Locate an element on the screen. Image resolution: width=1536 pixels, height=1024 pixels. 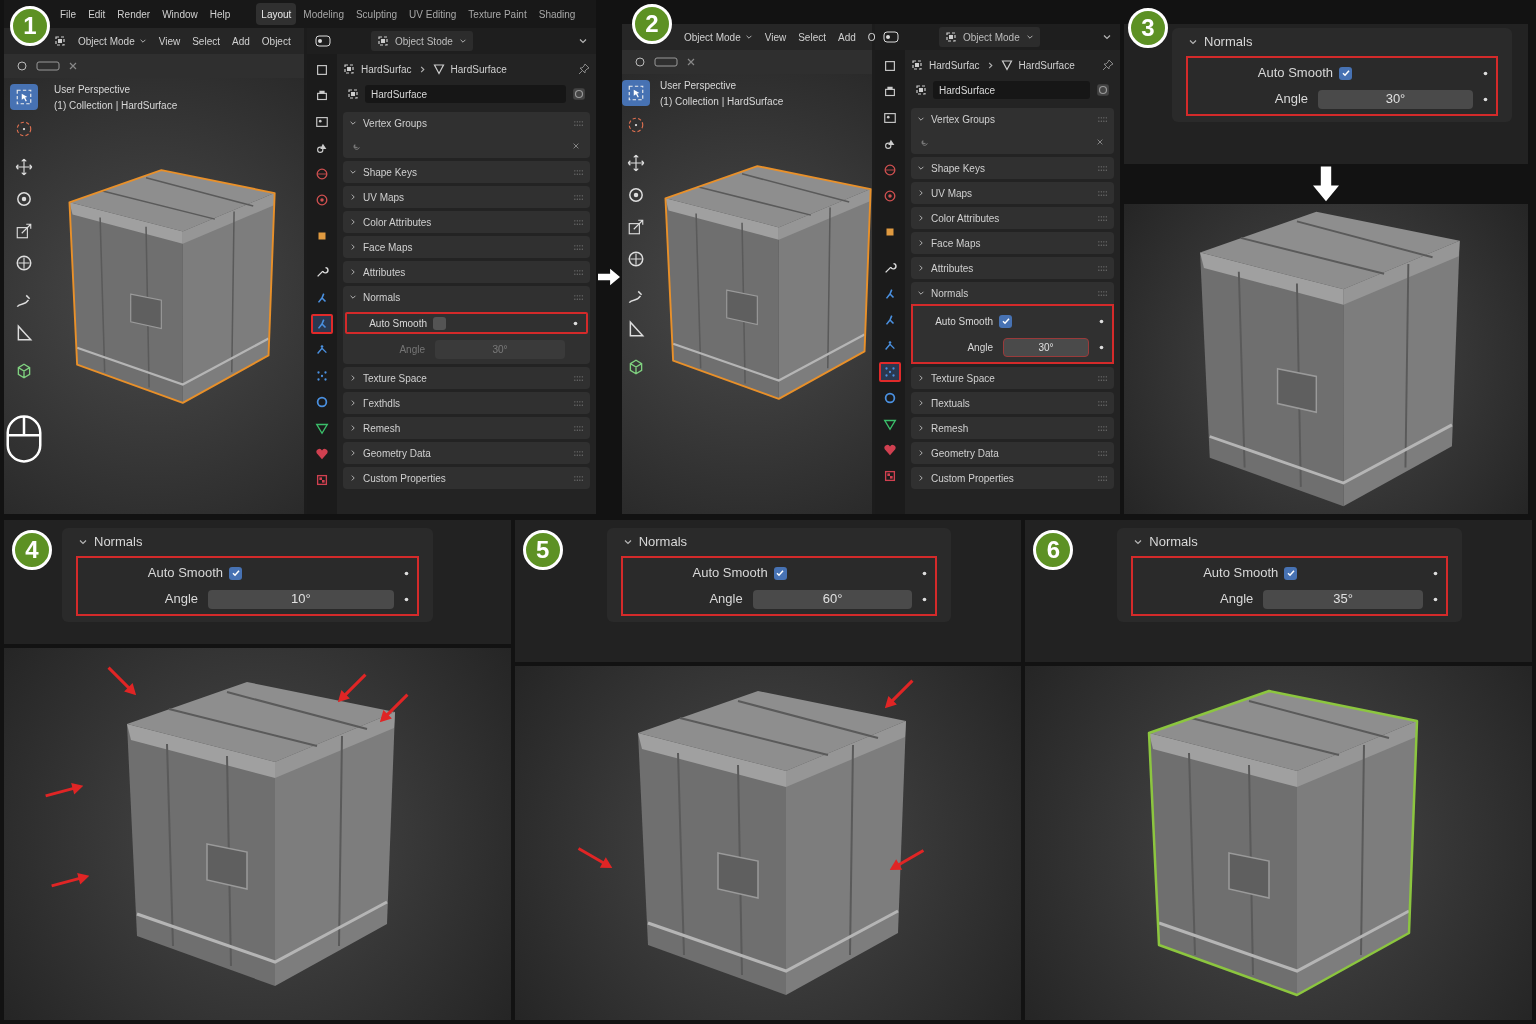
angle-field: 10° is located at coordinates (301, 599).